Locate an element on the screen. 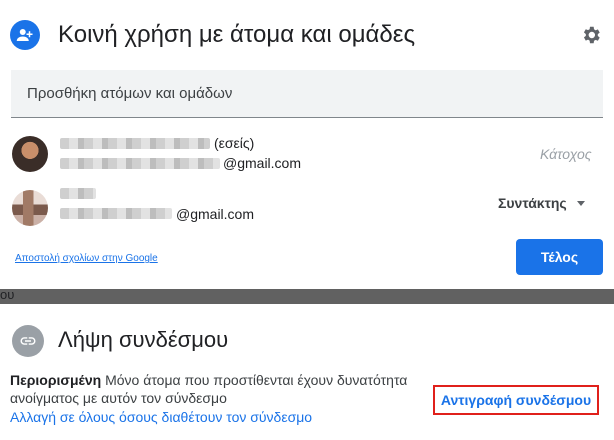 The image size is (614, 440). editor-role-dropdown: Συντάκτης is located at coordinates (541, 203).